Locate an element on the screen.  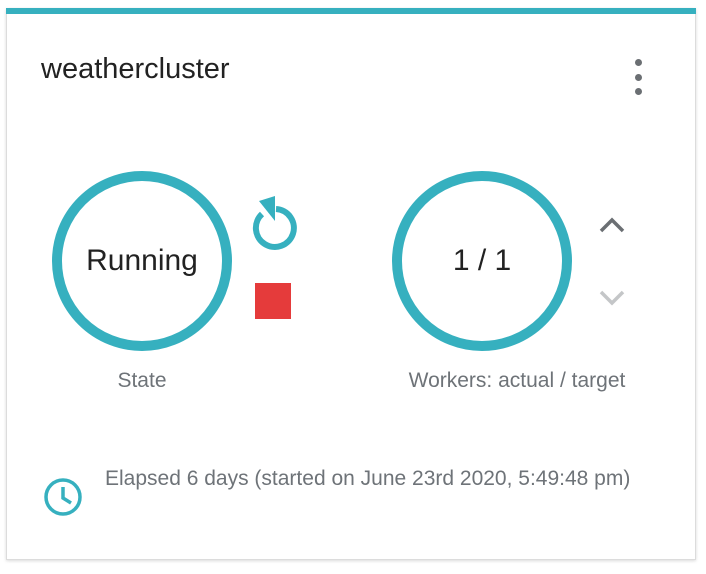
workers-ring: 1 / 1 is located at coordinates (482, 261).